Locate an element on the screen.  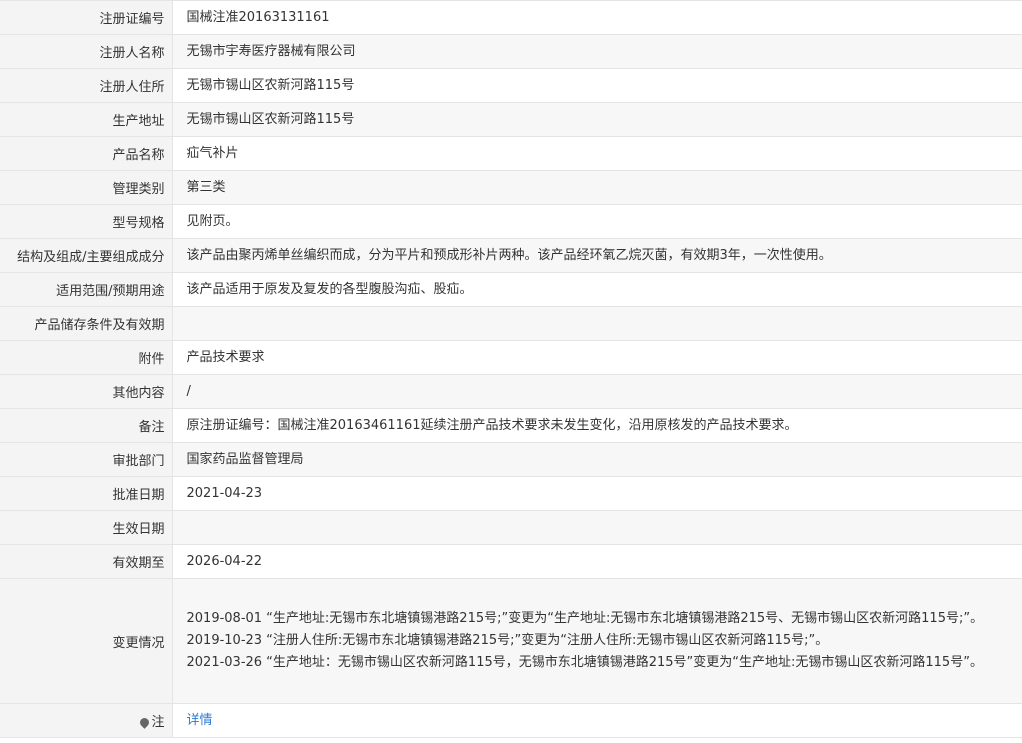
row-registrant-name: 注册人名称 无锡市宇寿医疗器械有限公司 is located at coordinates (511, 51).